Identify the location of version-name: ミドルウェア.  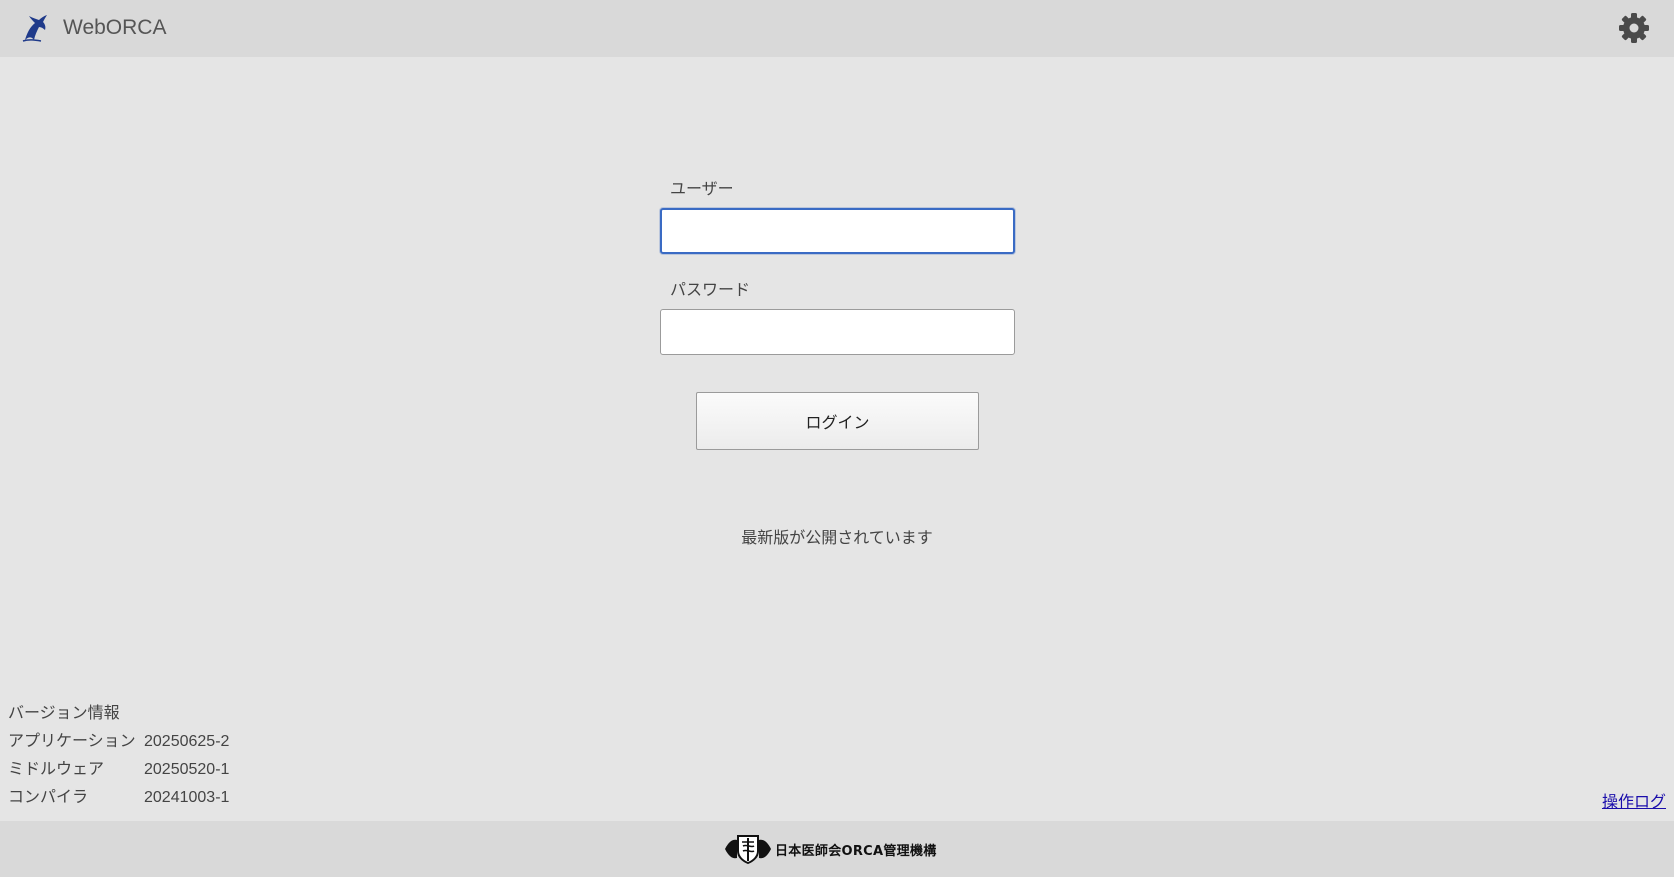
(56, 768).